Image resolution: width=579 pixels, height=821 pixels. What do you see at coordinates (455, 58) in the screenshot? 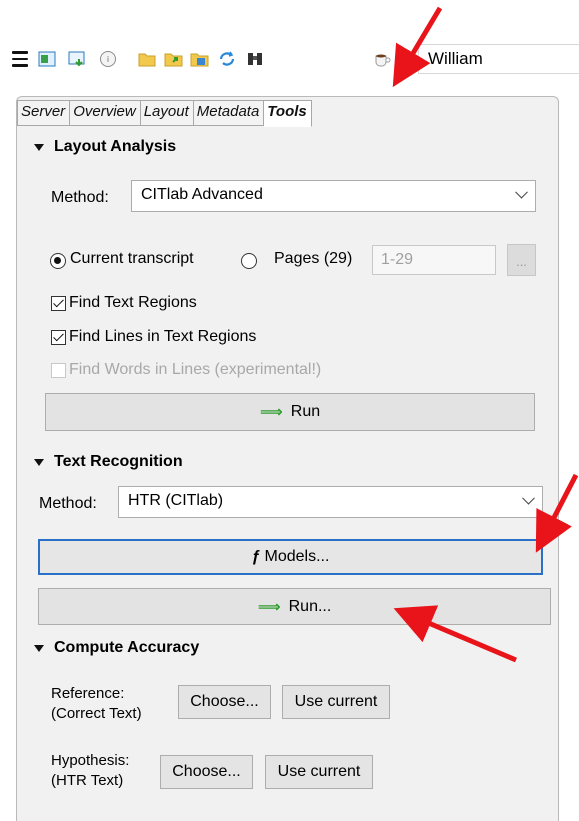
I see `user-name: William` at bounding box center [455, 58].